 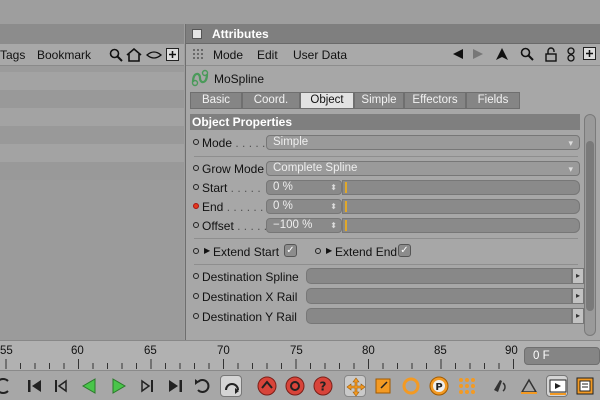 I want to click on start-input: 0 % ⬍, so click(x=304, y=187).